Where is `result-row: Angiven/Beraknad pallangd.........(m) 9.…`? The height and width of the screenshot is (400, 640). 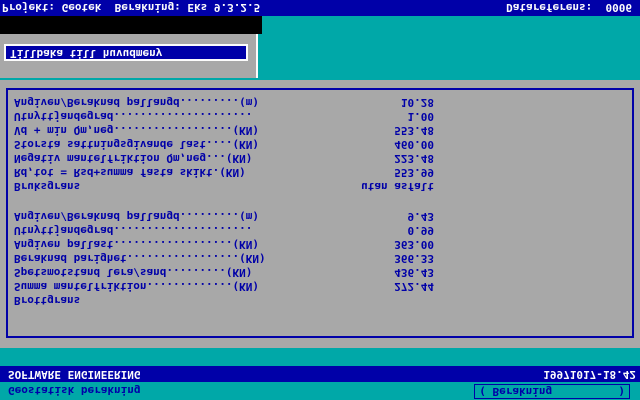
result-row: Angiven/Beraknad pallangd.........(m) 9.… is located at coordinates (314, 216).